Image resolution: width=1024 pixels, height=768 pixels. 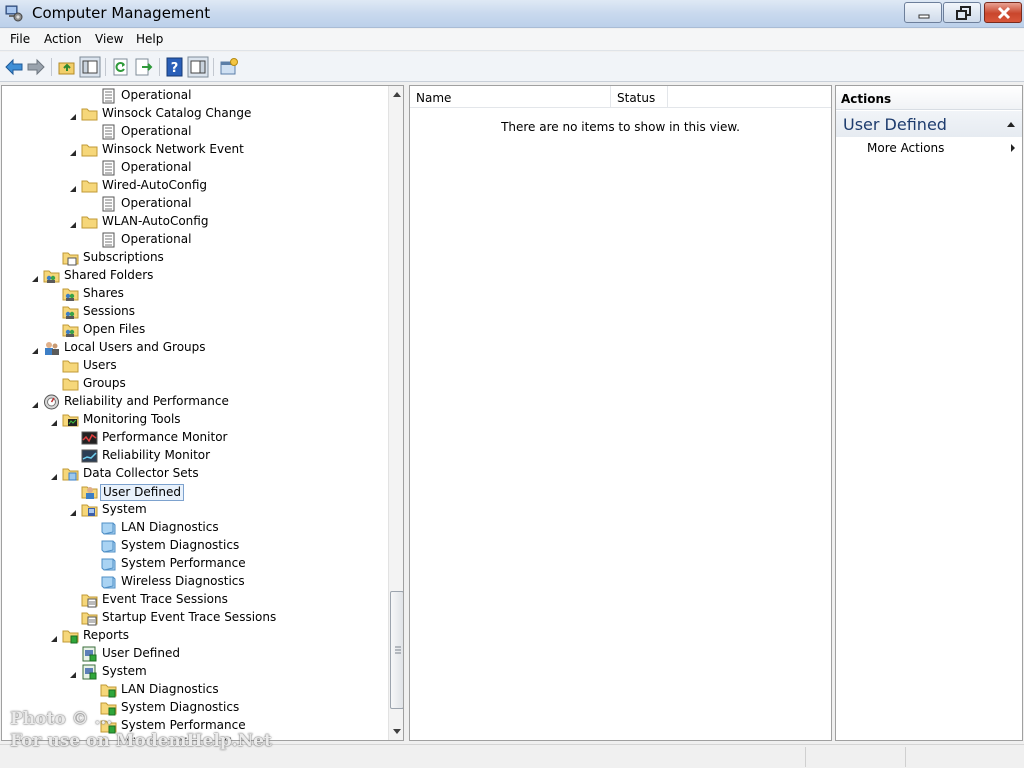 What do you see at coordinates (189, 617) in the screenshot?
I see `tree-node-label: Startup Event Trace Sessions` at bounding box center [189, 617].